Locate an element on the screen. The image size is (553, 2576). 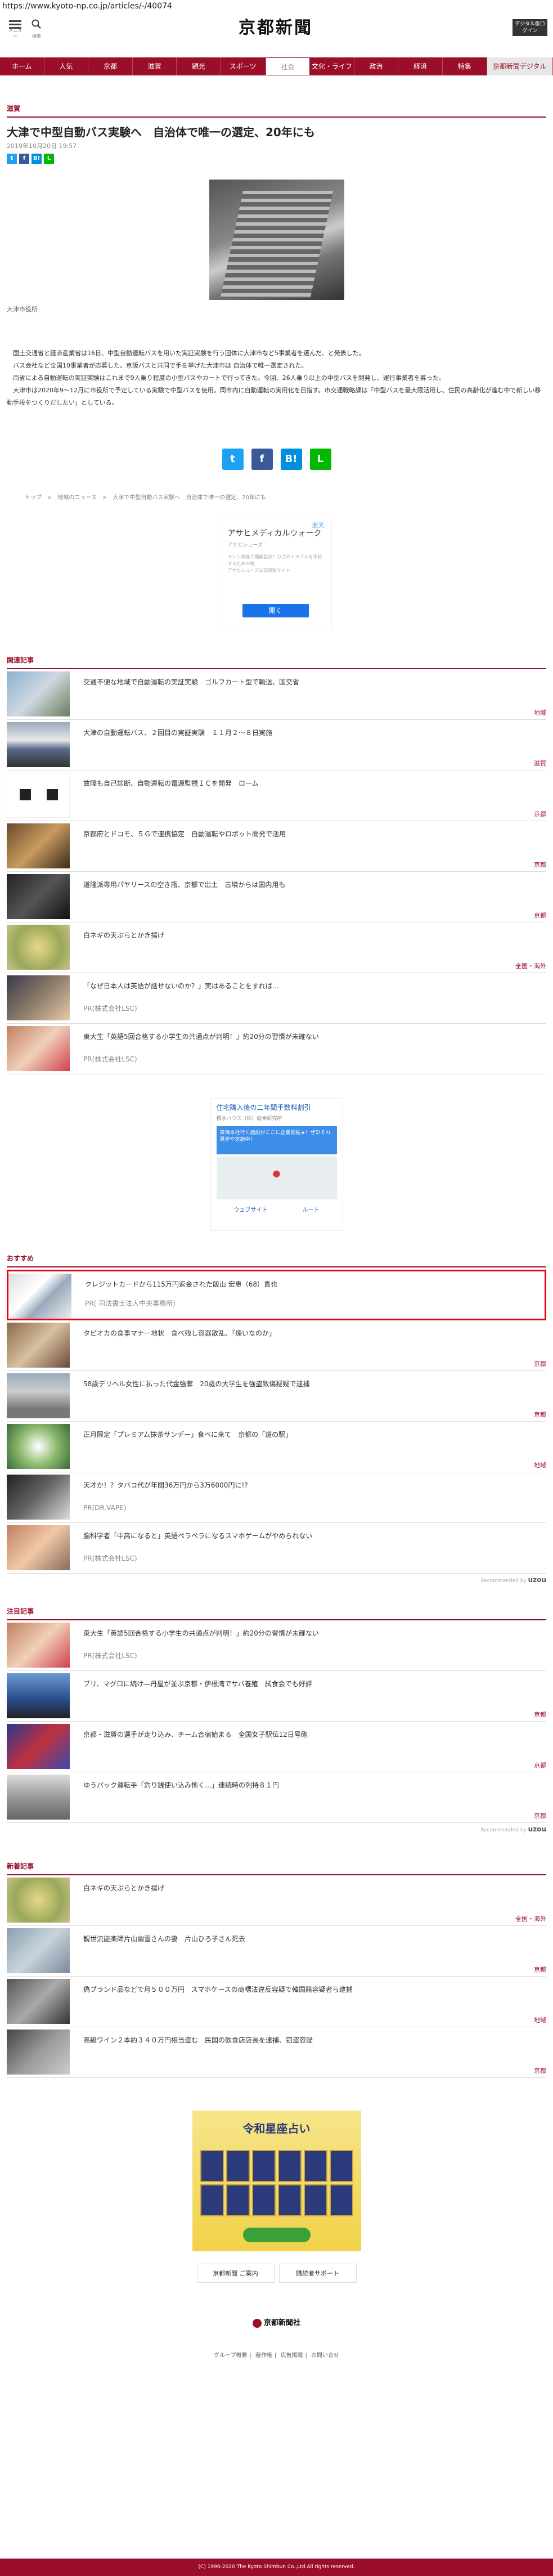
ad-title: 令和星座占い is located at coordinates (277, 2128).